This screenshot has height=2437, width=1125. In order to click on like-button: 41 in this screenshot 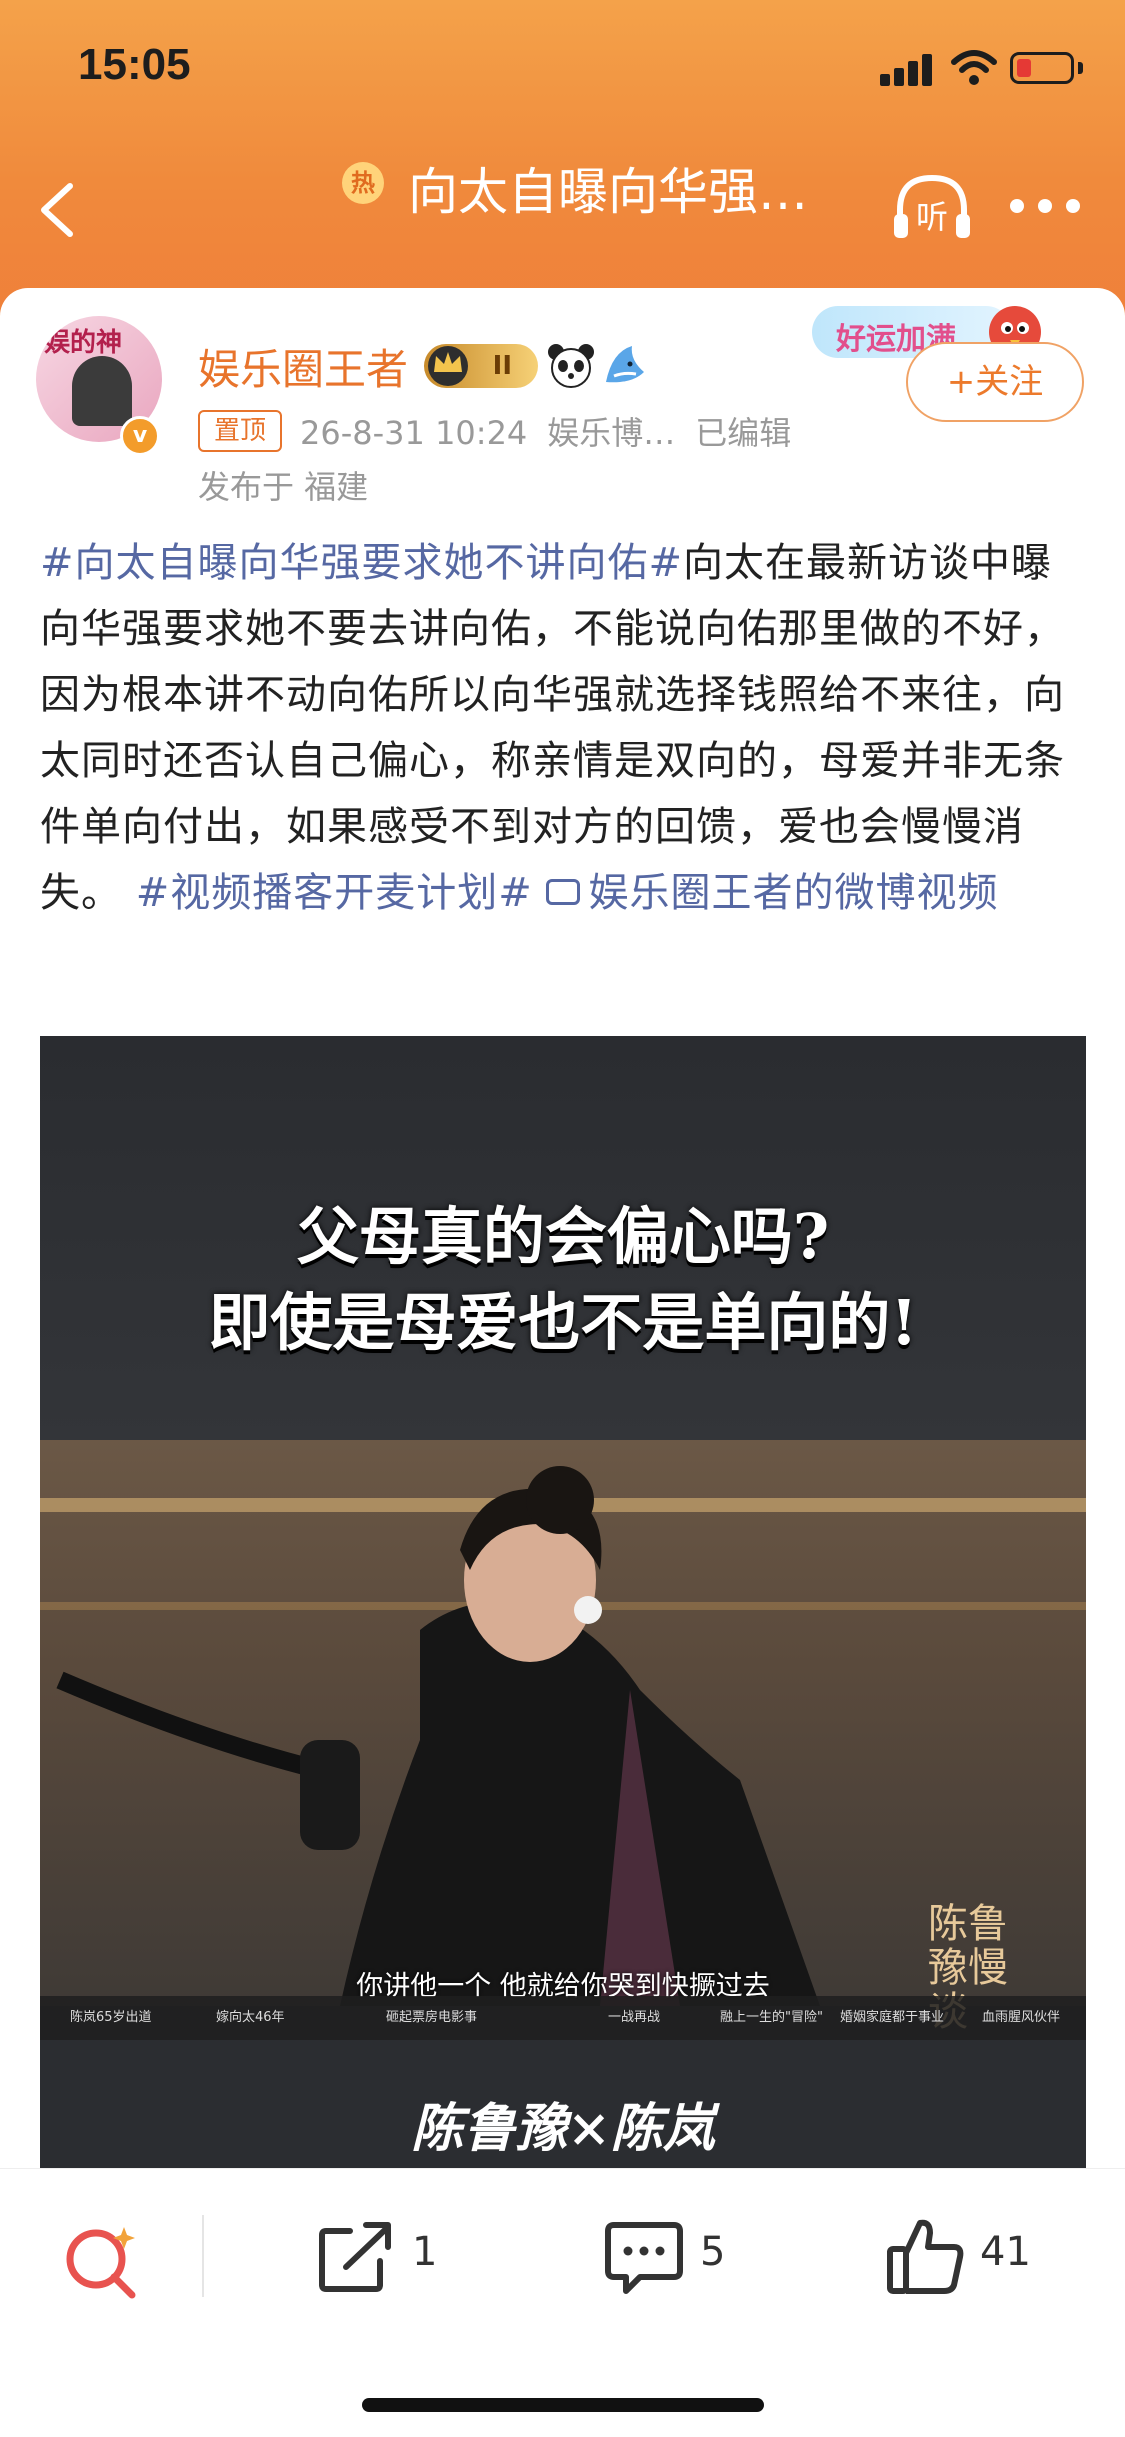, I will do `click(974, 2257)`.